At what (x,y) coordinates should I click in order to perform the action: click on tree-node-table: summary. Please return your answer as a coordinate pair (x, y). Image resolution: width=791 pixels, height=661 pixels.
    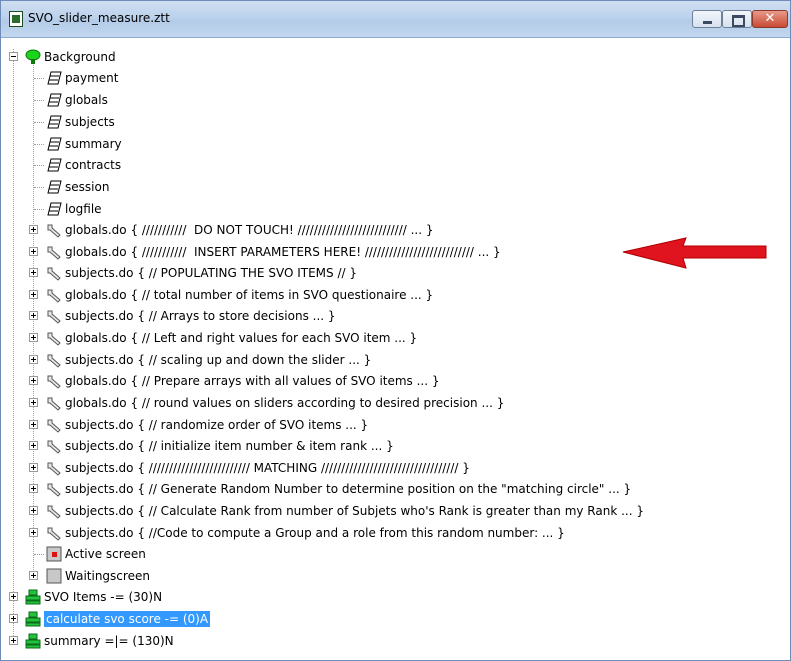
    Looking at the image, I should click on (395, 144).